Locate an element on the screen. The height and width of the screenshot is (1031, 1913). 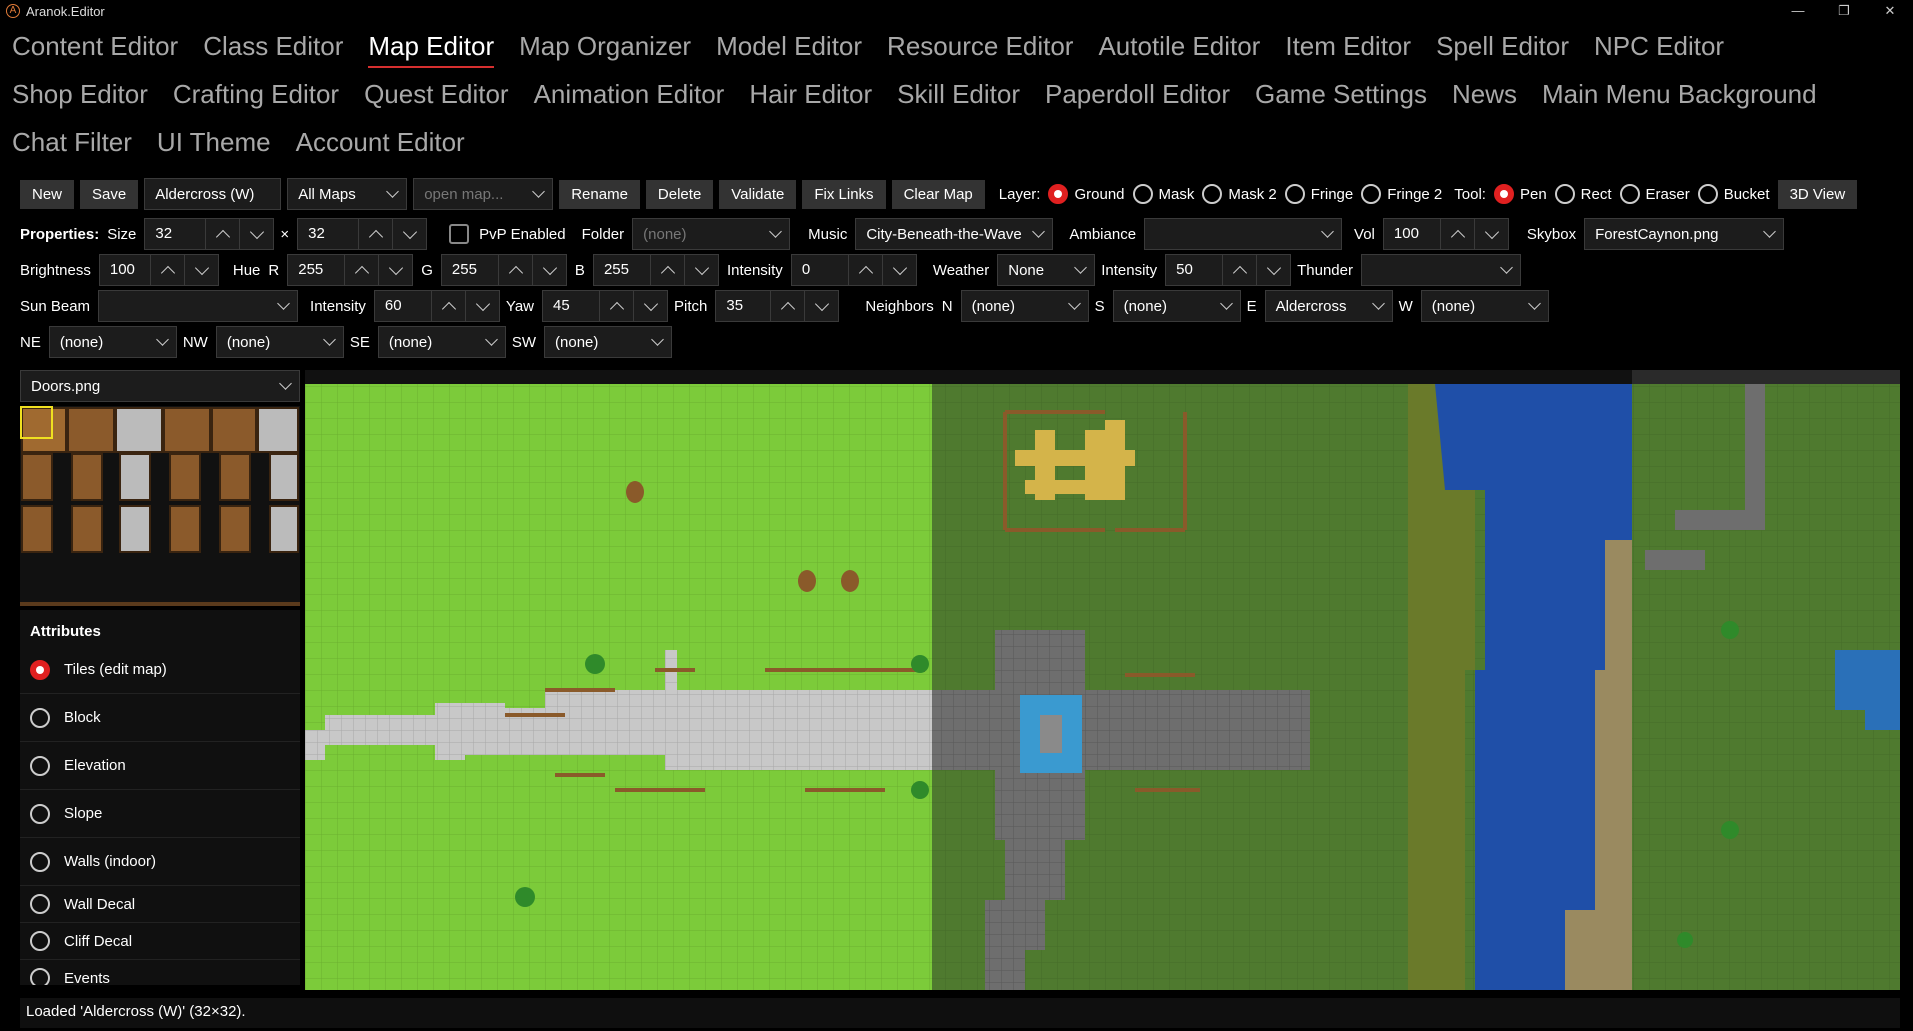
layer-radio-ground is located at coordinates (1058, 194).